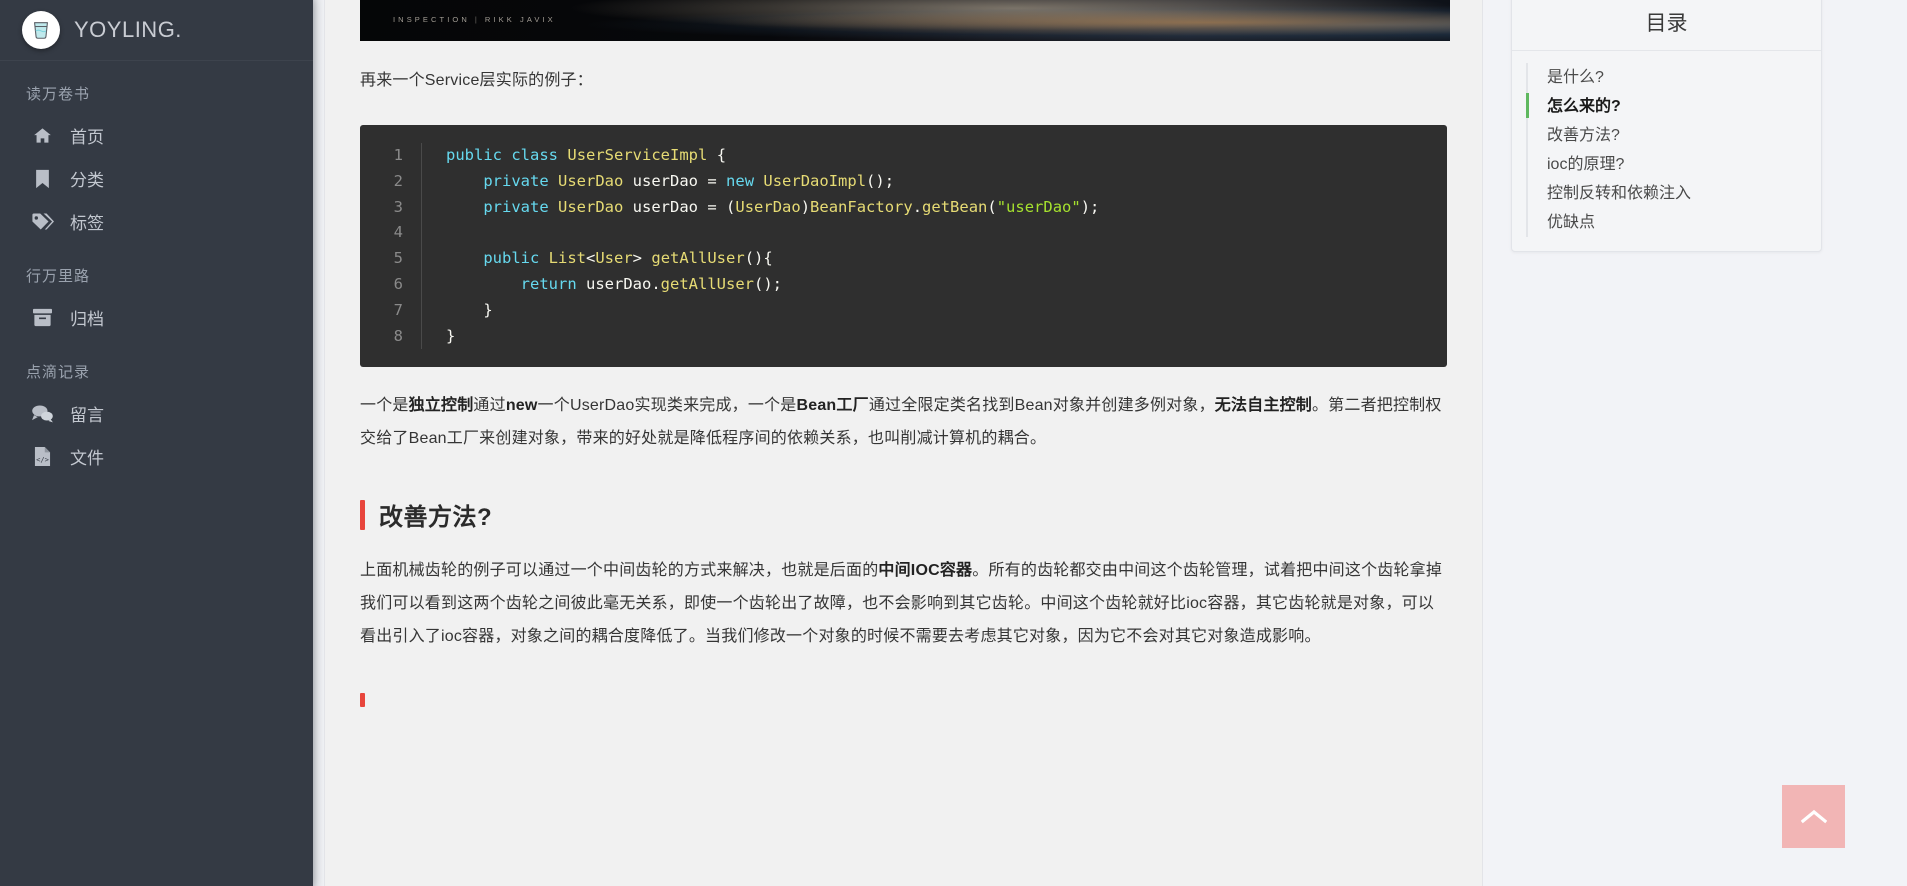  What do you see at coordinates (156, 221) in the screenshot?
I see `sidebar-item-tags: 标签` at bounding box center [156, 221].